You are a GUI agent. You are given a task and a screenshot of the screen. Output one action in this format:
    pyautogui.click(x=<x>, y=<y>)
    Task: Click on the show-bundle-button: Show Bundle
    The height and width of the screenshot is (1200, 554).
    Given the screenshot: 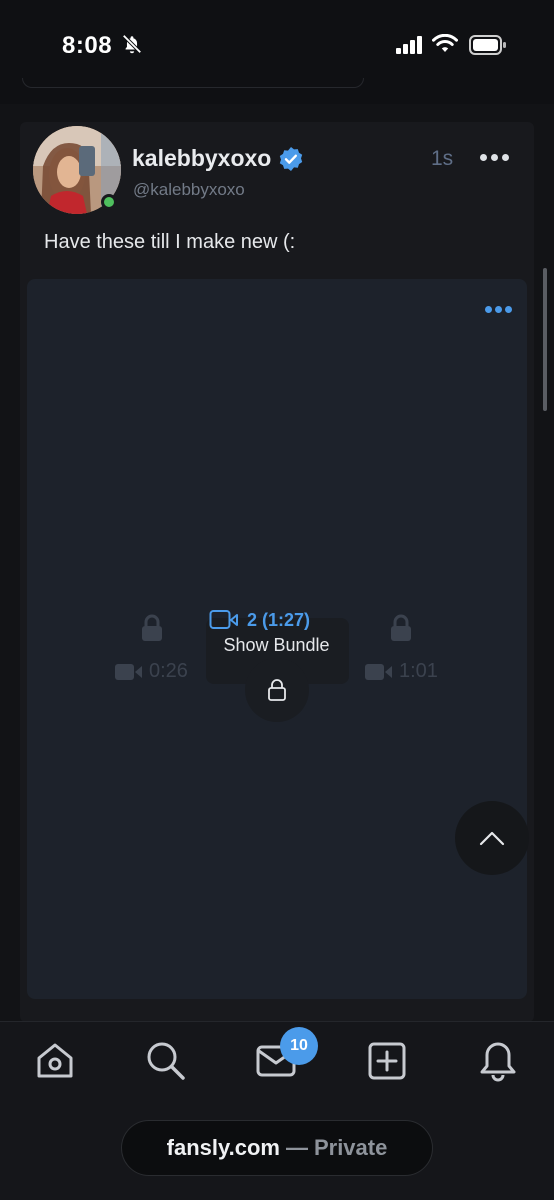 What is the action you would take?
    pyautogui.click(x=276, y=645)
    